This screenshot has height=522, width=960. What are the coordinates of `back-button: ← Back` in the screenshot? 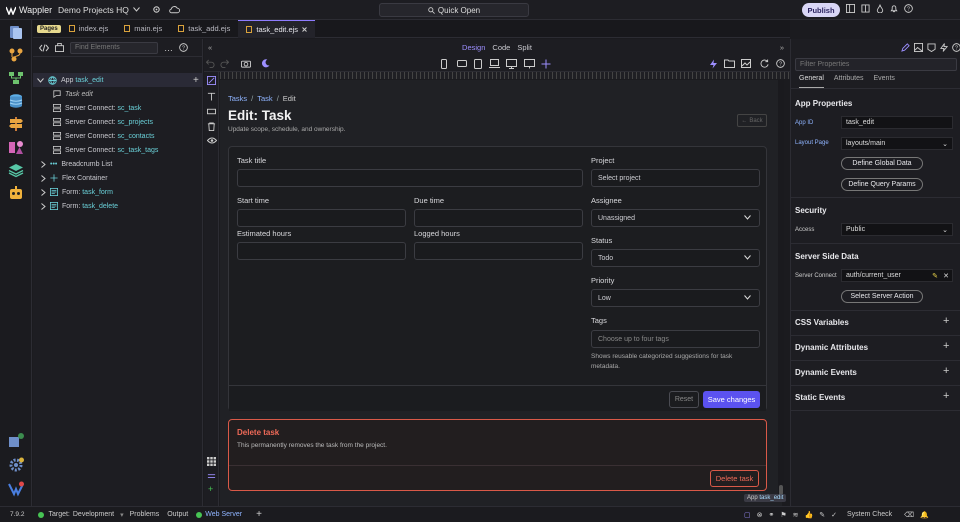 It's located at (752, 120).